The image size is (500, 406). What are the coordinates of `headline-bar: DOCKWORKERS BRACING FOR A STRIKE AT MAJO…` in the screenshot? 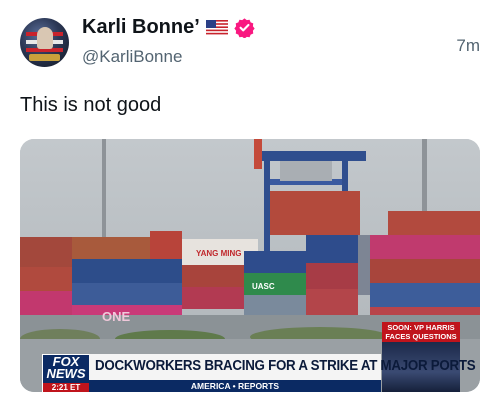 It's located at (282, 367).